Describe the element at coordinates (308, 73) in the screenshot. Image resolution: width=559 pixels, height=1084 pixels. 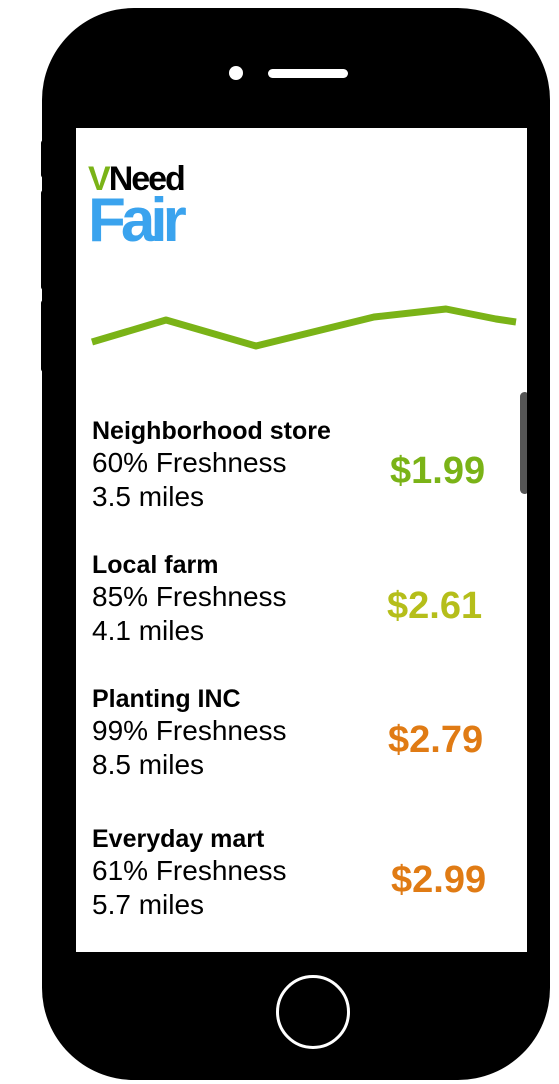
I see `speaker-icon` at that location.